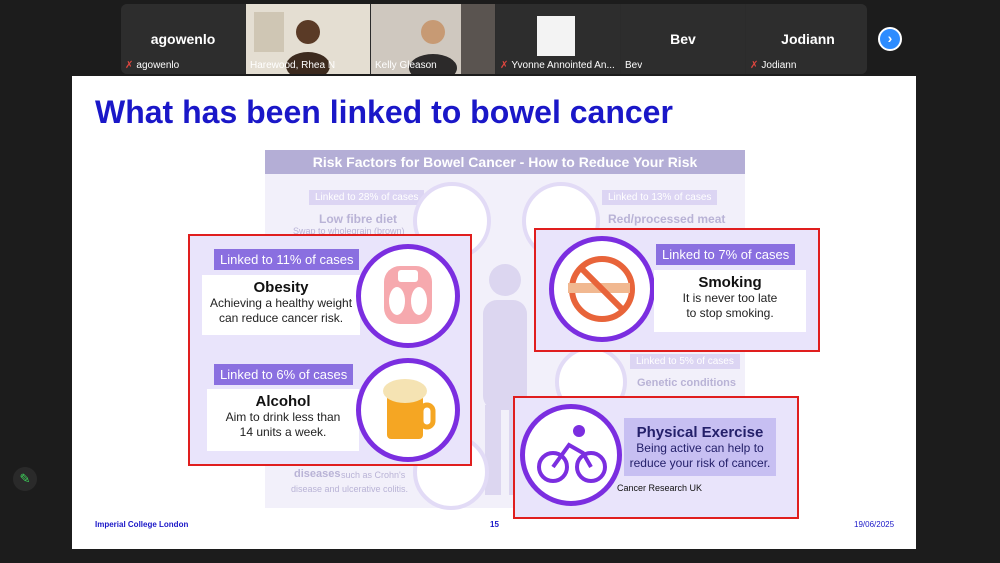 The height and width of the screenshot is (563, 1000). I want to click on disease-subtext: such as Crohn's, so click(373, 475).